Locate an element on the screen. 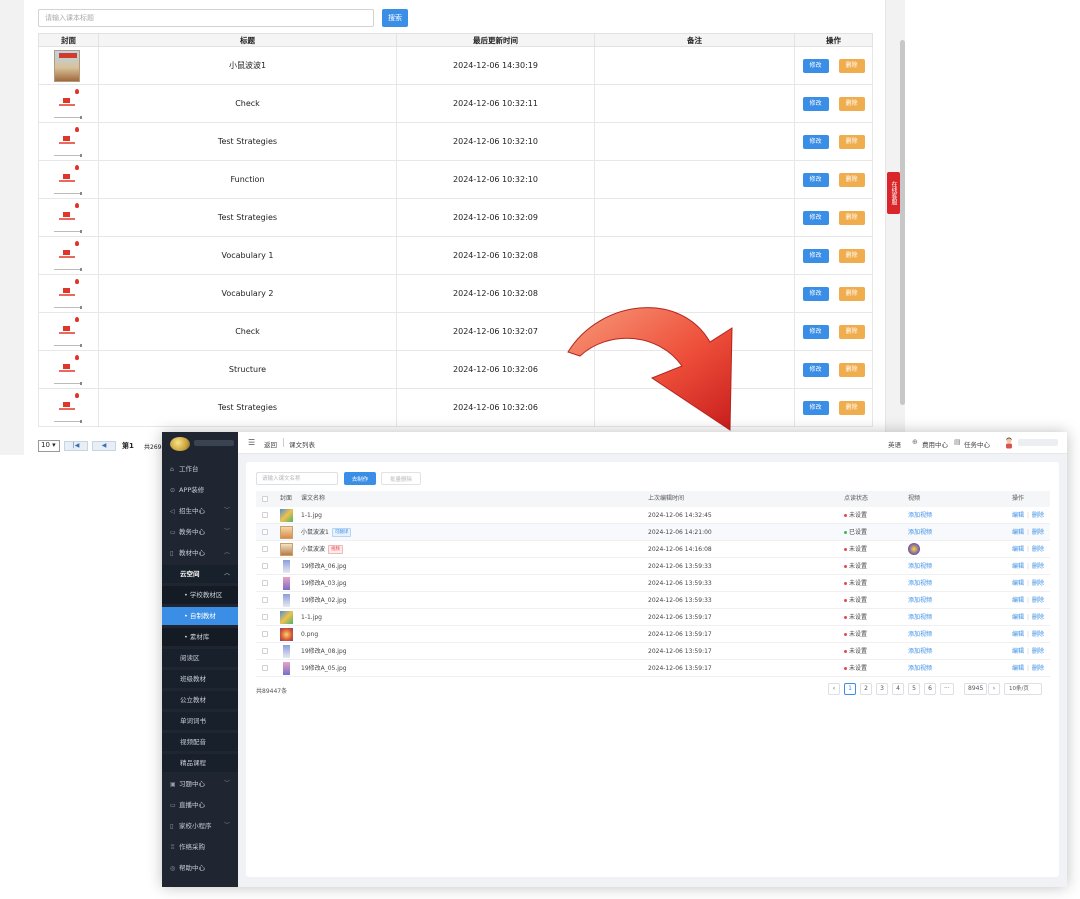  sidebar-item: ▣ 习题中心 ﹀ is located at coordinates (200, 784).